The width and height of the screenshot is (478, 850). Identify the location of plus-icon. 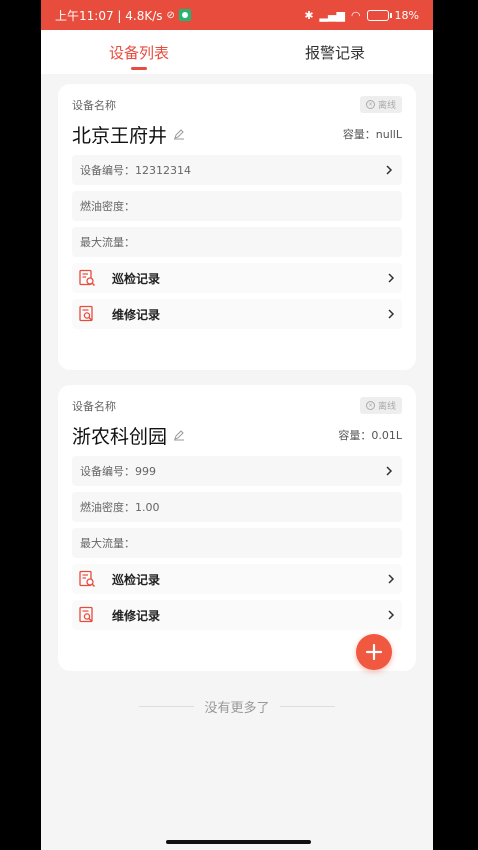
(374, 652).